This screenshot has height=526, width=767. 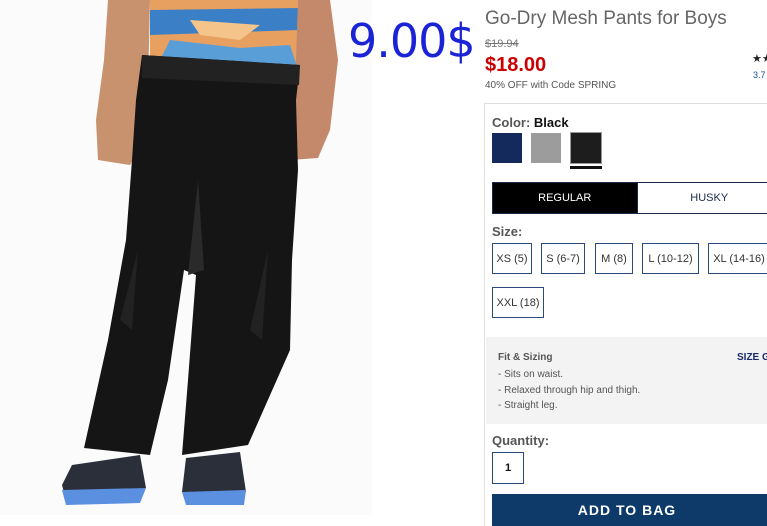 What do you see at coordinates (525, 357) in the screenshot?
I see `fit-sizing-title: Fit & Sizing` at bounding box center [525, 357].